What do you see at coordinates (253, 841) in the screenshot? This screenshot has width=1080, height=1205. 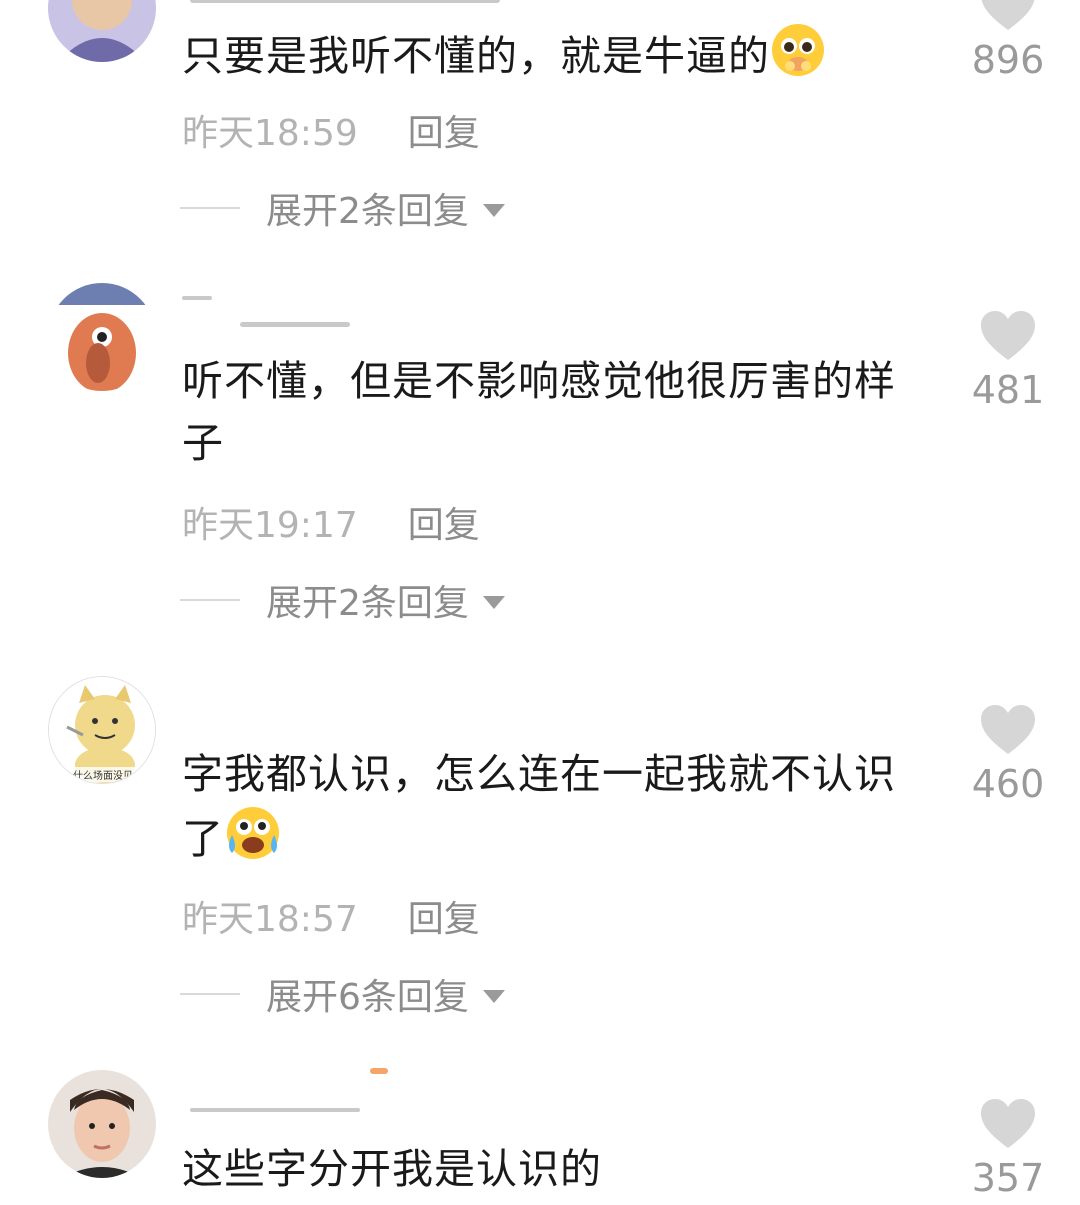 I see `crying-laughing-emoji` at bounding box center [253, 841].